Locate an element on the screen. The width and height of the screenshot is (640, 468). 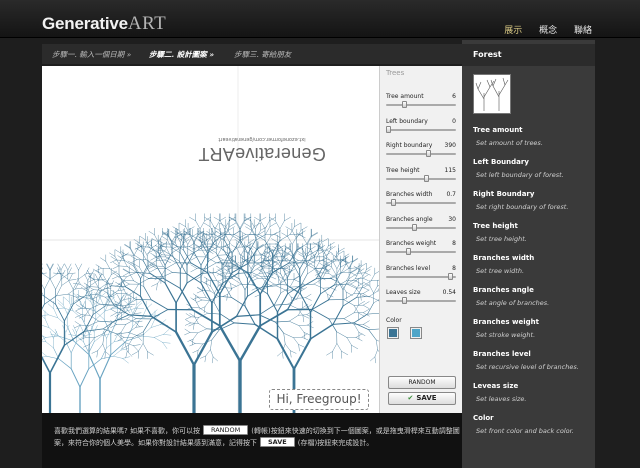
help-item: Leveas size Set leaves size. is located at coordinates (533, 392).